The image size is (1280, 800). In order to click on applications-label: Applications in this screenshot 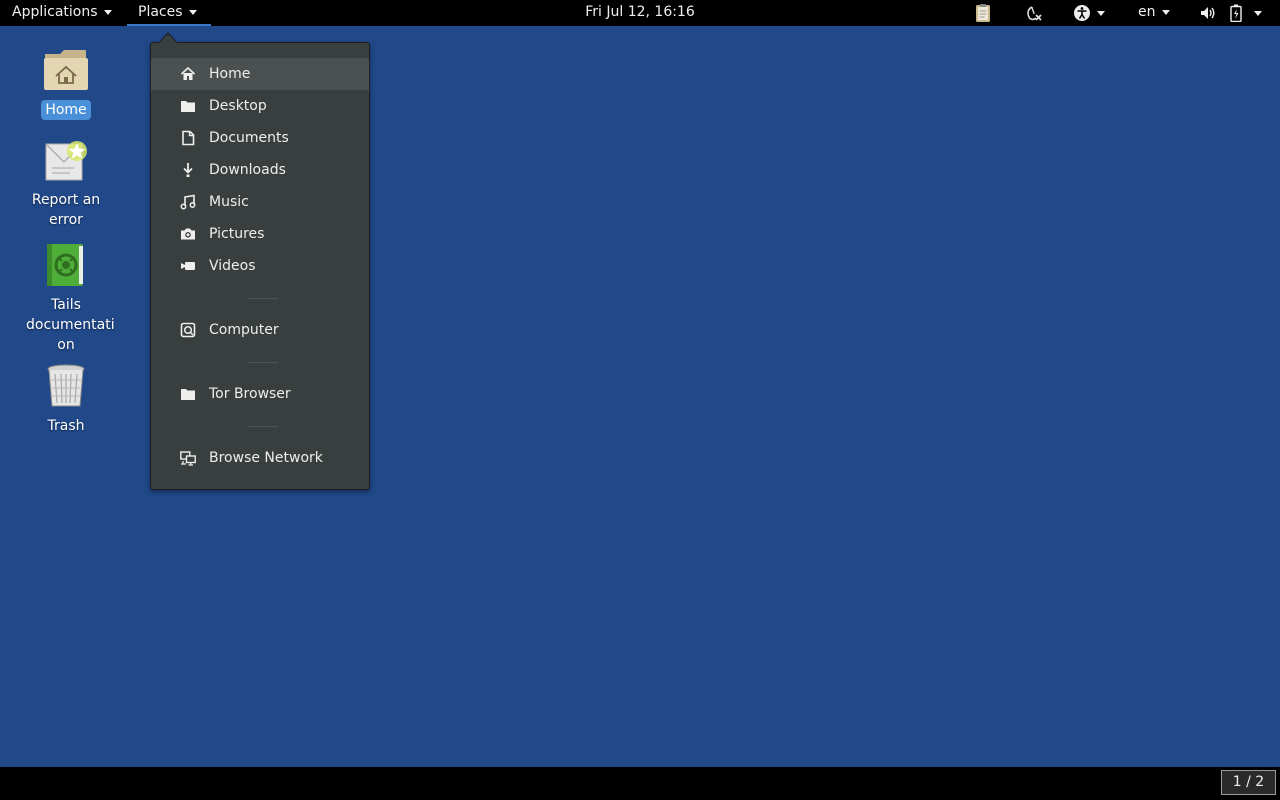, I will do `click(55, 12)`.